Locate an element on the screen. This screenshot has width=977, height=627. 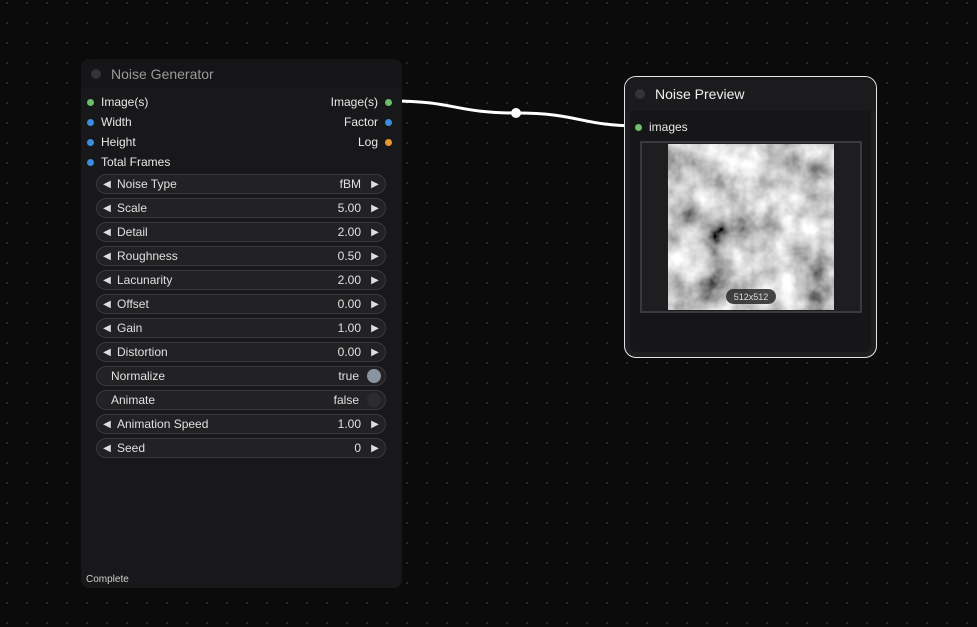
widget-seed: ◀ Seed 0 ▶ is located at coordinates (241, 448).